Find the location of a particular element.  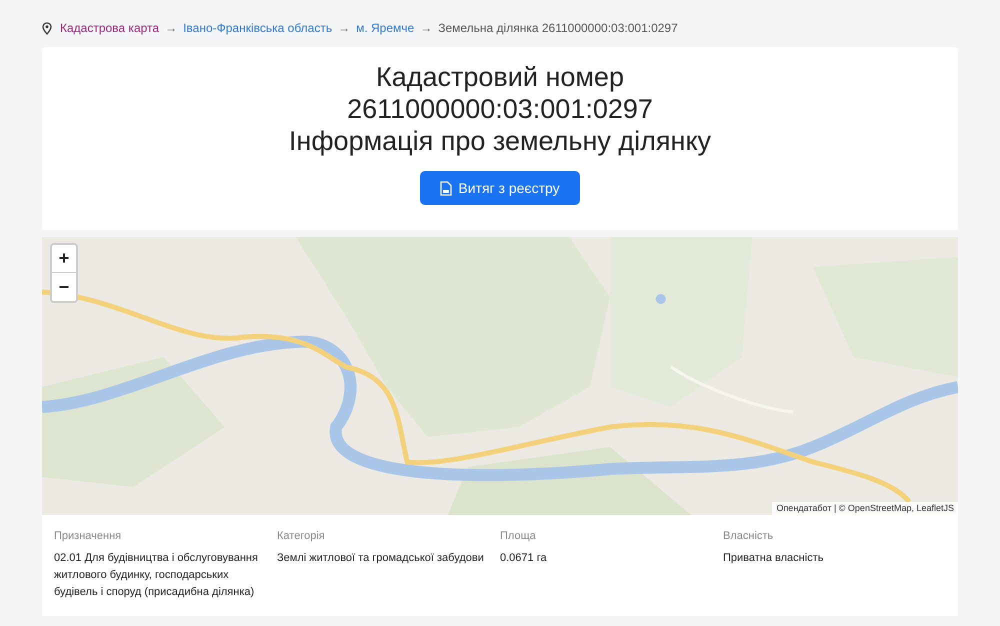

detail-label: Призначення is located at coordinates (88, 536).